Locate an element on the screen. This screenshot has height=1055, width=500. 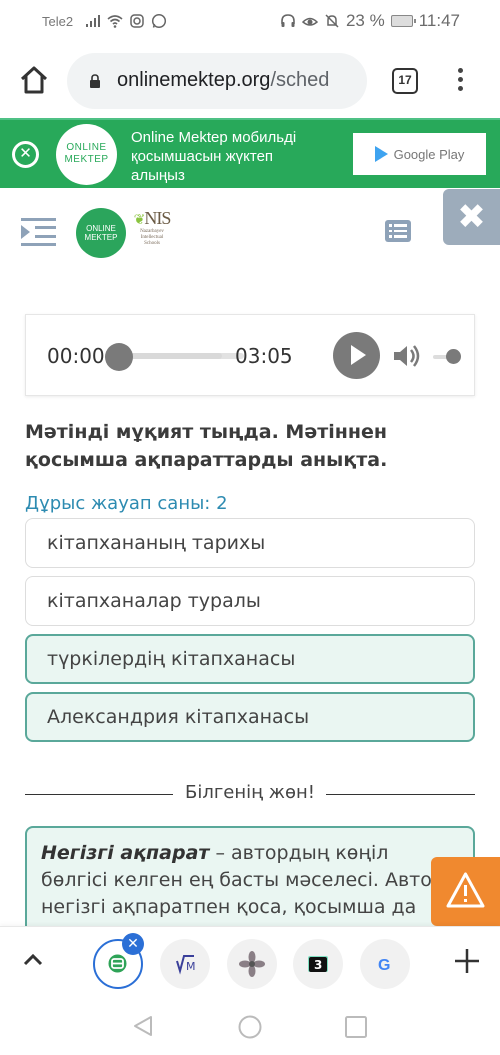
battery-percent: 23 % is located at coordinates (365, 20).